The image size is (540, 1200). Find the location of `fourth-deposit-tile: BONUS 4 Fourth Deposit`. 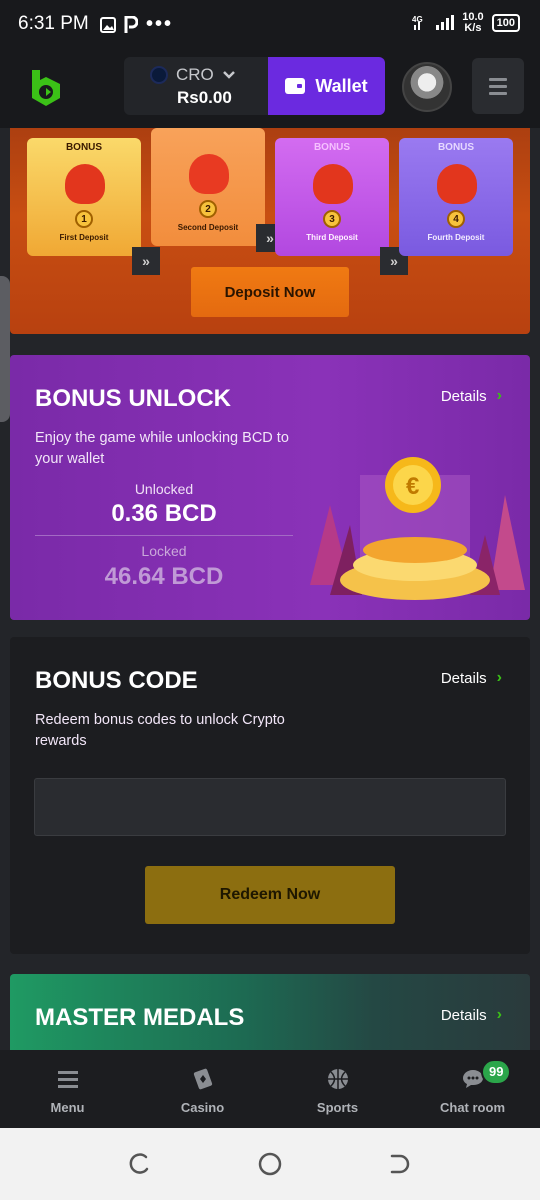

fourth-deposit-tile: BONUS 4 Fourth Deposit is located at coordinates (456, 197).